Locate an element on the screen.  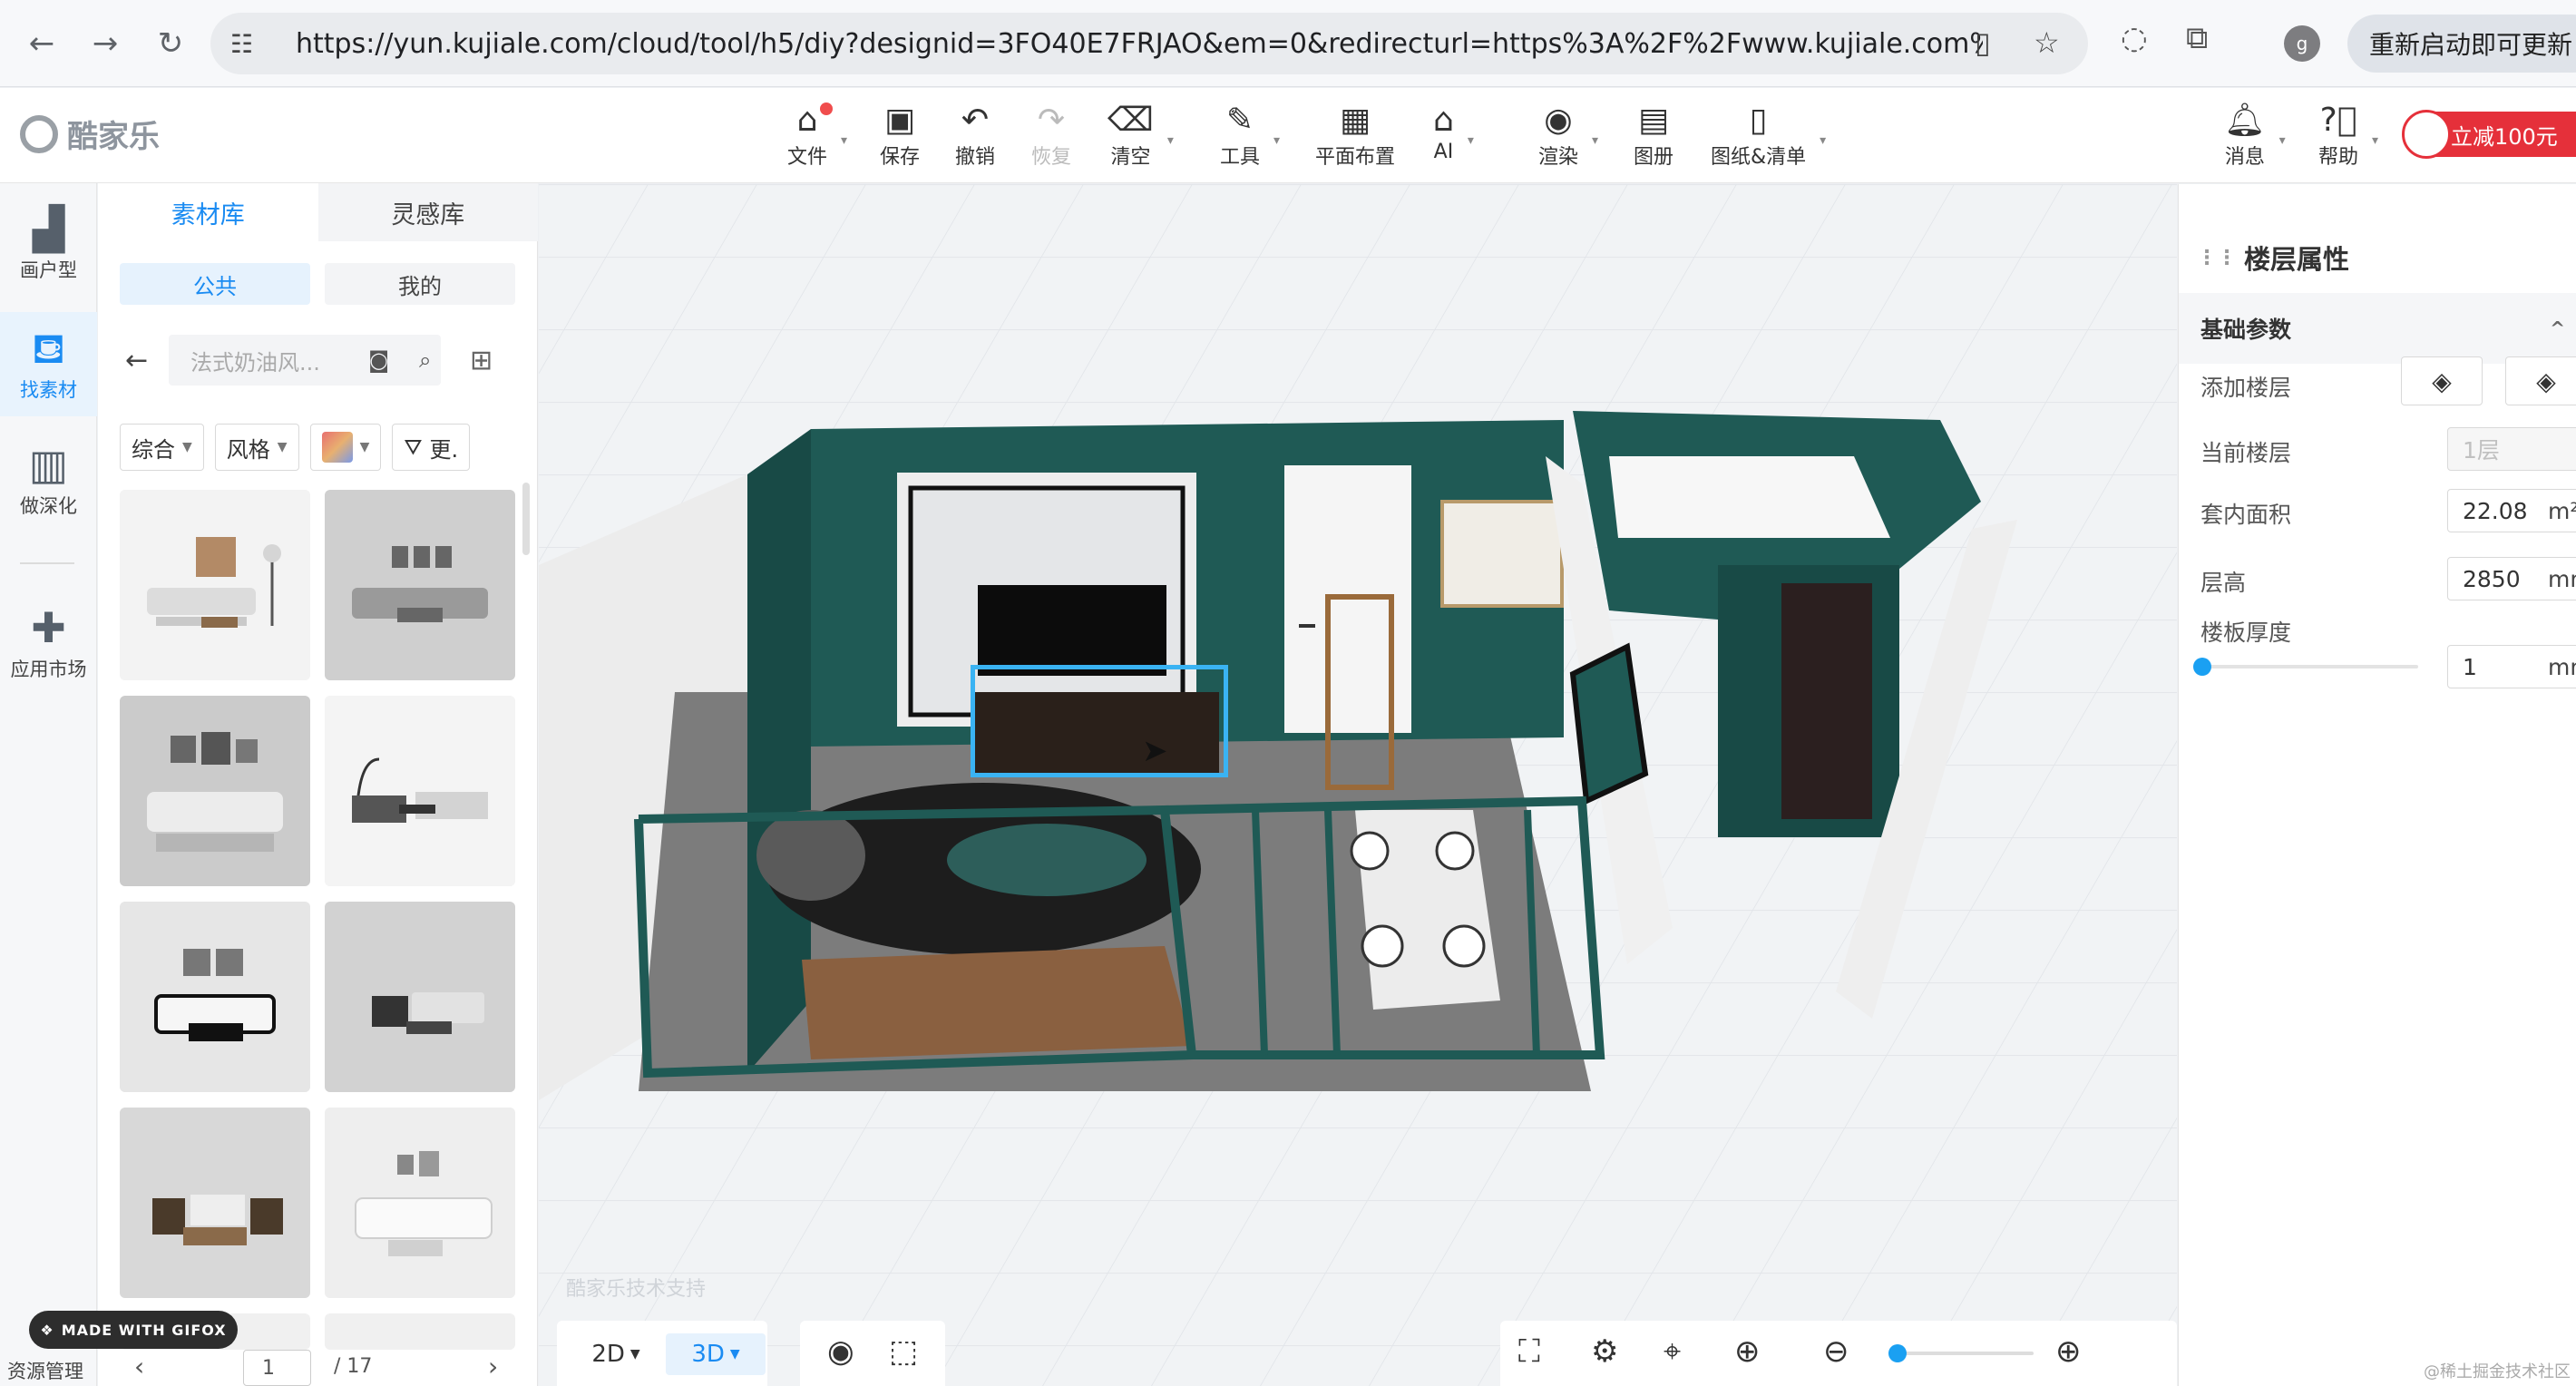
zoom-slider-knob is located at coordinates (1897, 1353).